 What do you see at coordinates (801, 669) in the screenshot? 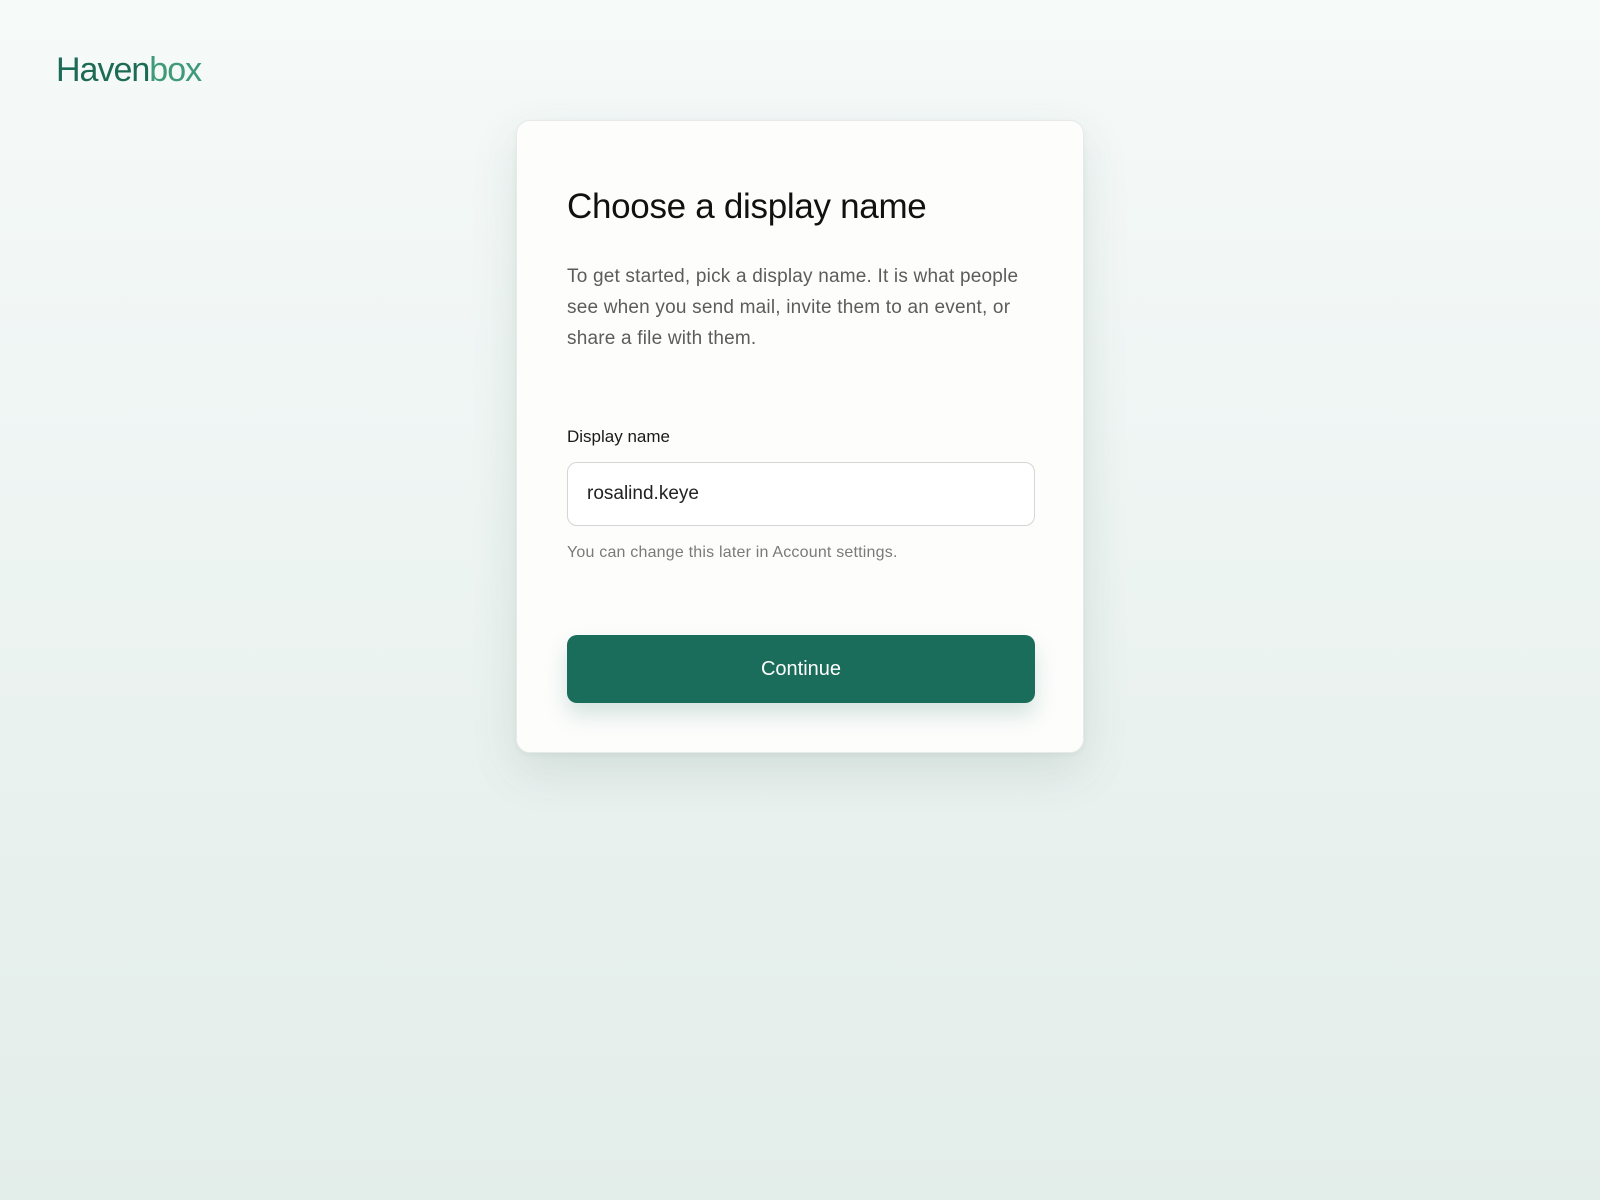
I see `continue-button: Continue` at bounding box center [801, 669].